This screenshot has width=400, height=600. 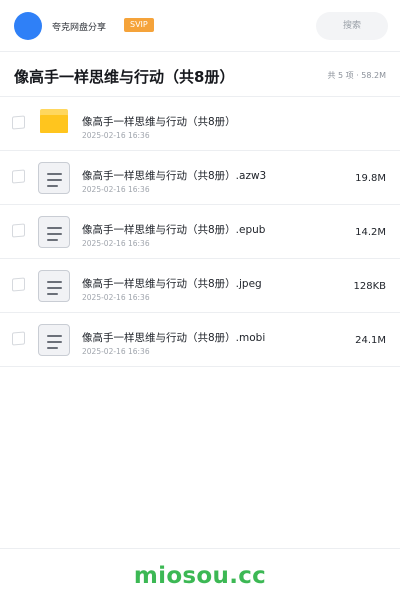 What do you see at coordinates (356, 75) in the screenshot?
I see `item-summary: 共 5 项 · 58.2M` at bounding box center [356, 75].